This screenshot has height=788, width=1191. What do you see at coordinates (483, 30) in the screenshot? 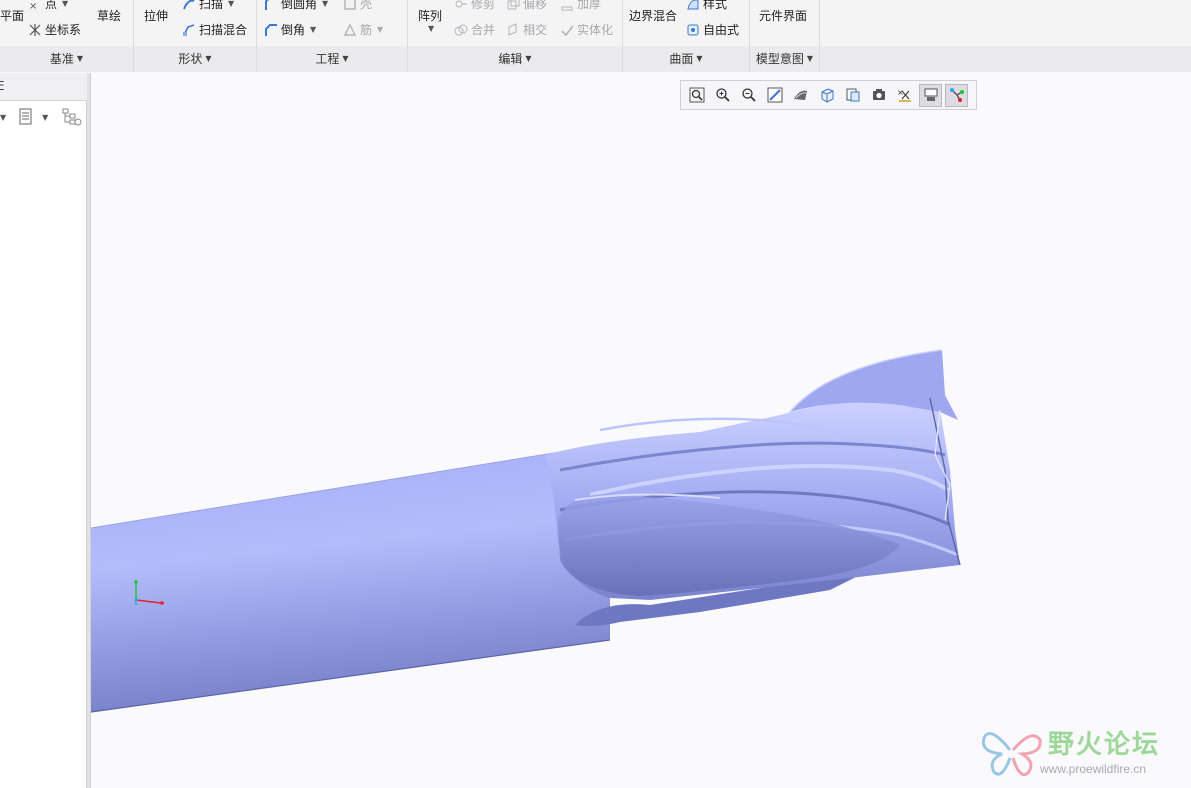
I see `merge-label: 合并` at bounding box center [483, 30].